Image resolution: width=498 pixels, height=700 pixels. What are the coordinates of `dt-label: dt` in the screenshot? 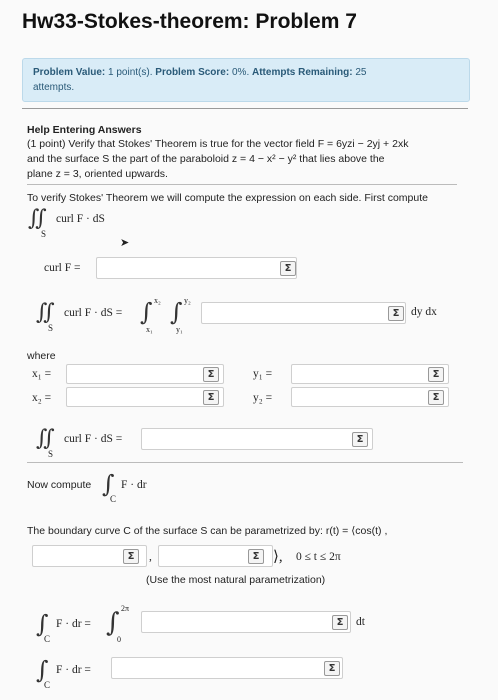 It's located at (360, 622).